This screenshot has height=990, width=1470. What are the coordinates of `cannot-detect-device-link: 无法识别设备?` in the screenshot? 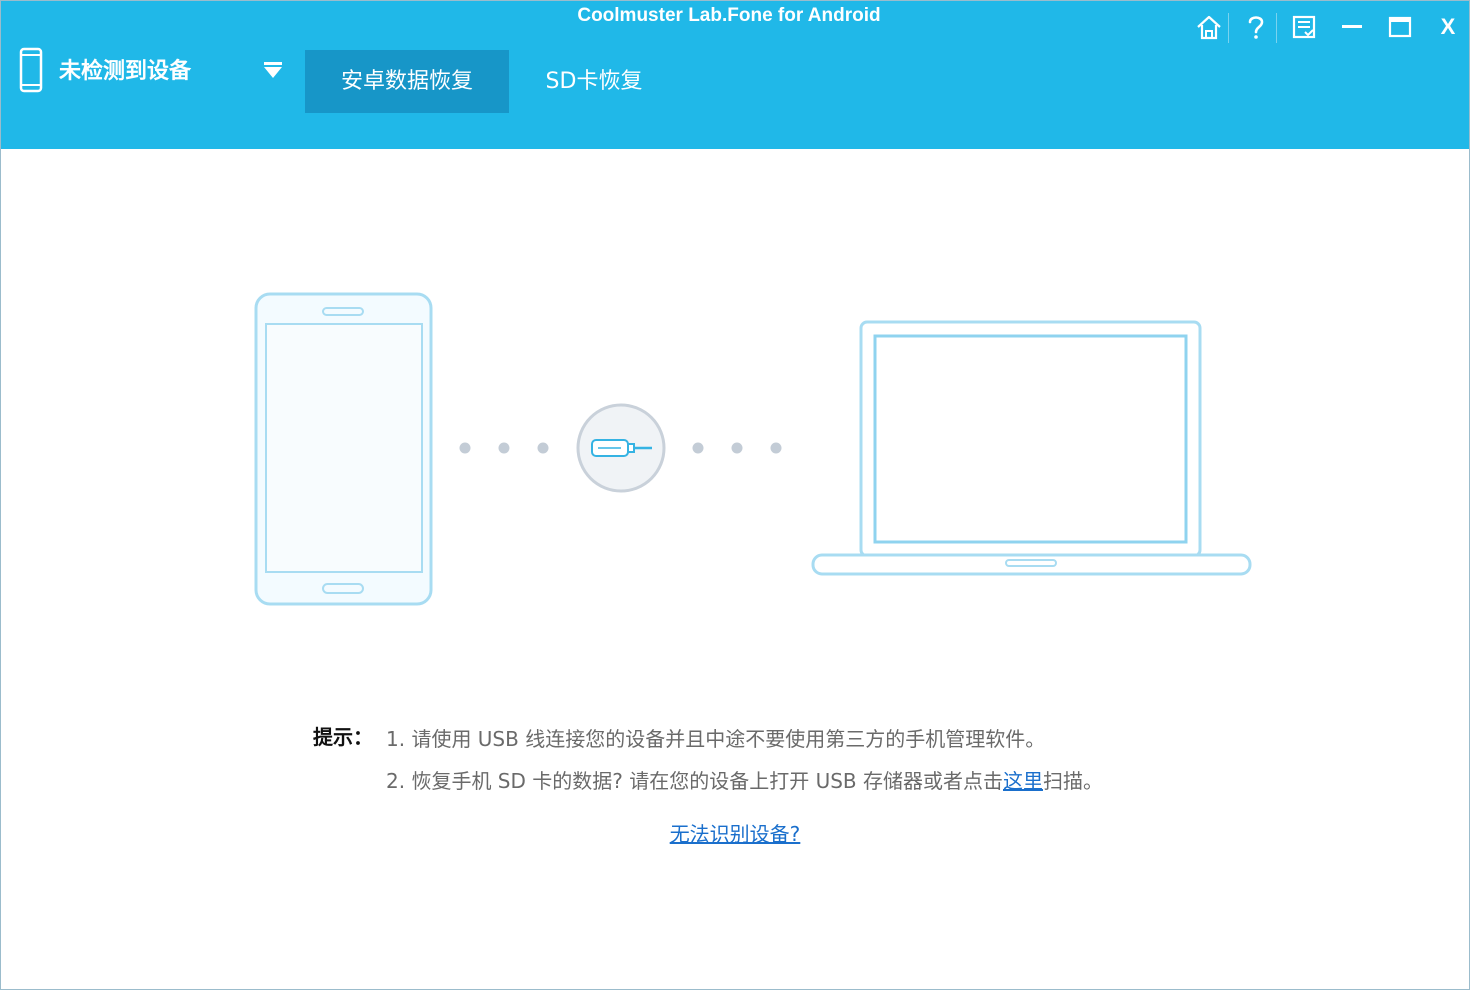 It's located at (735, 834).